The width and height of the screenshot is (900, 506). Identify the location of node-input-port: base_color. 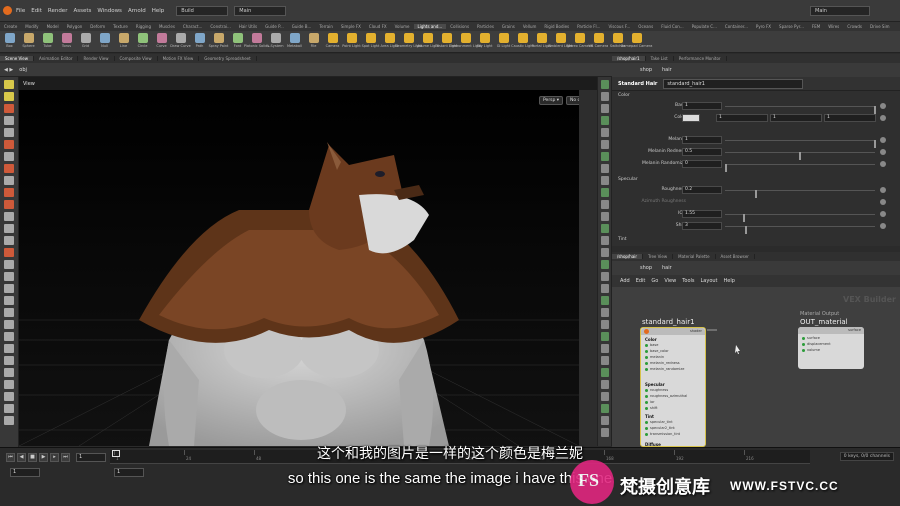
(657, 351).